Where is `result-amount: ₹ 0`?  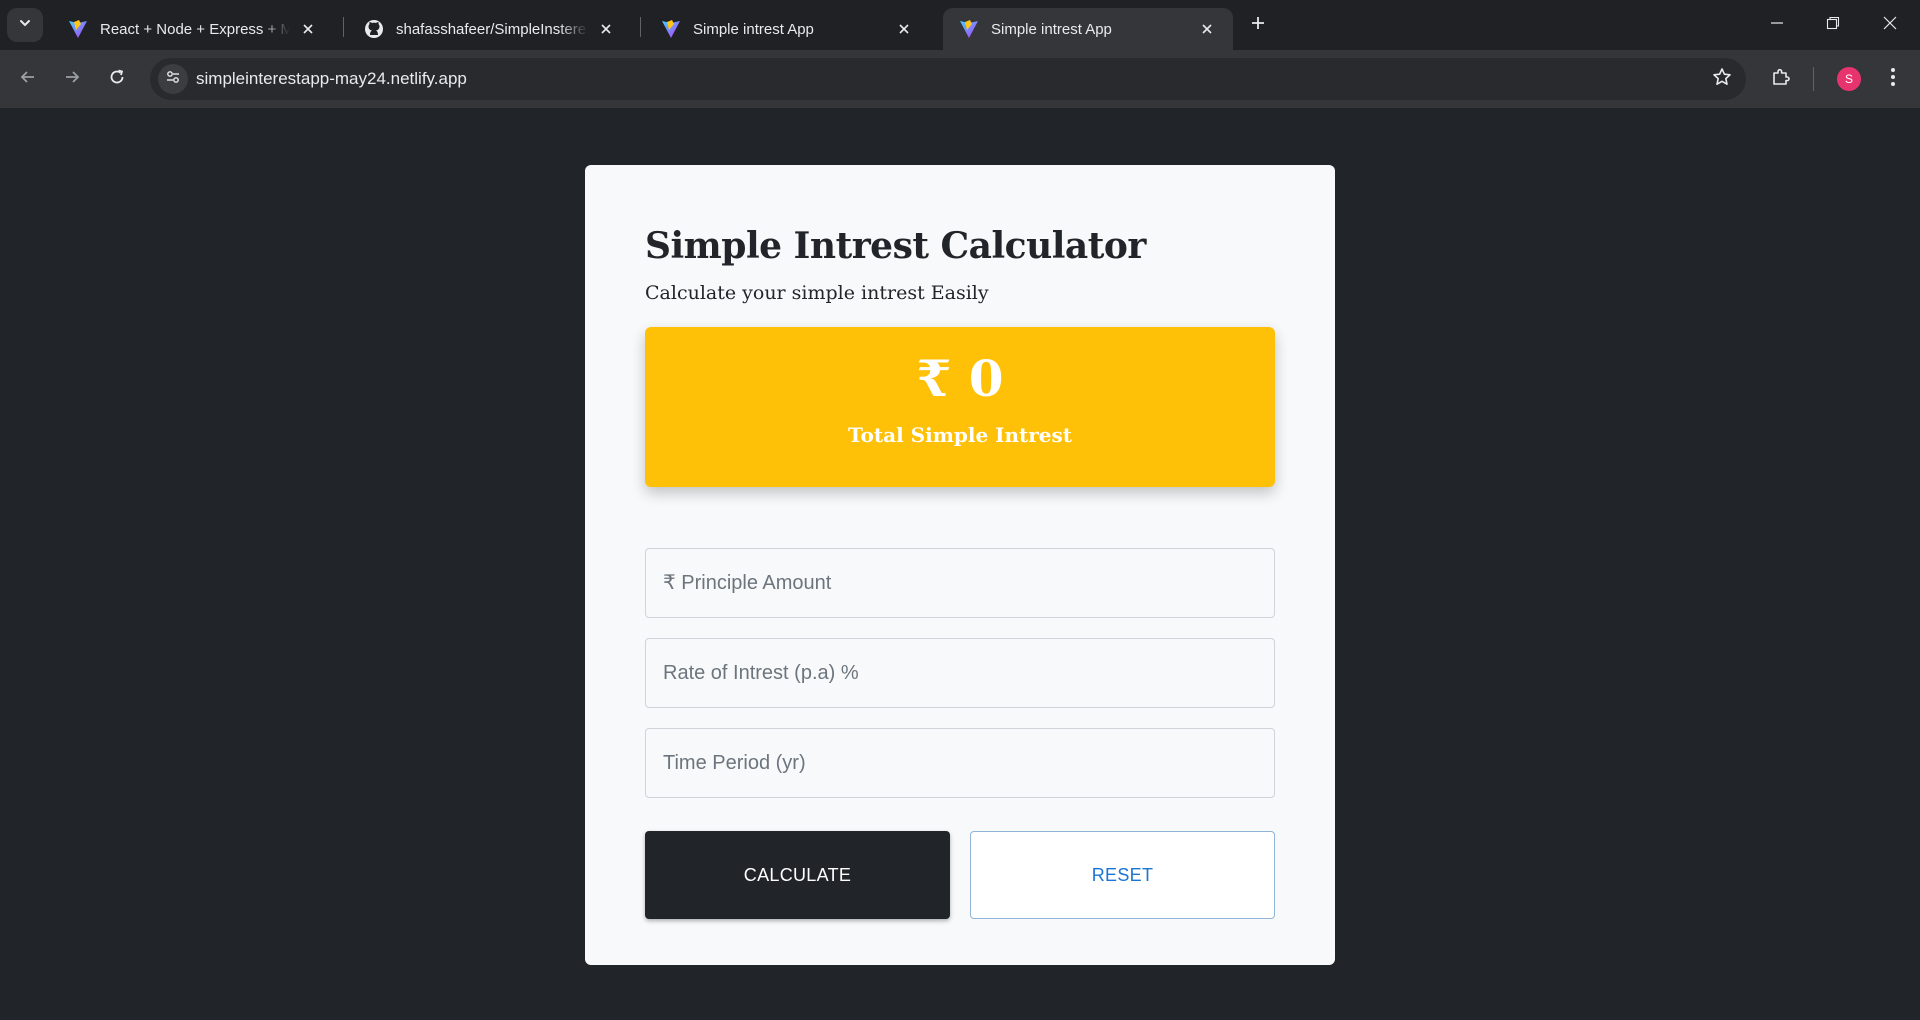 result-amount: ₹ 0 is located at coordinates (960, 378).